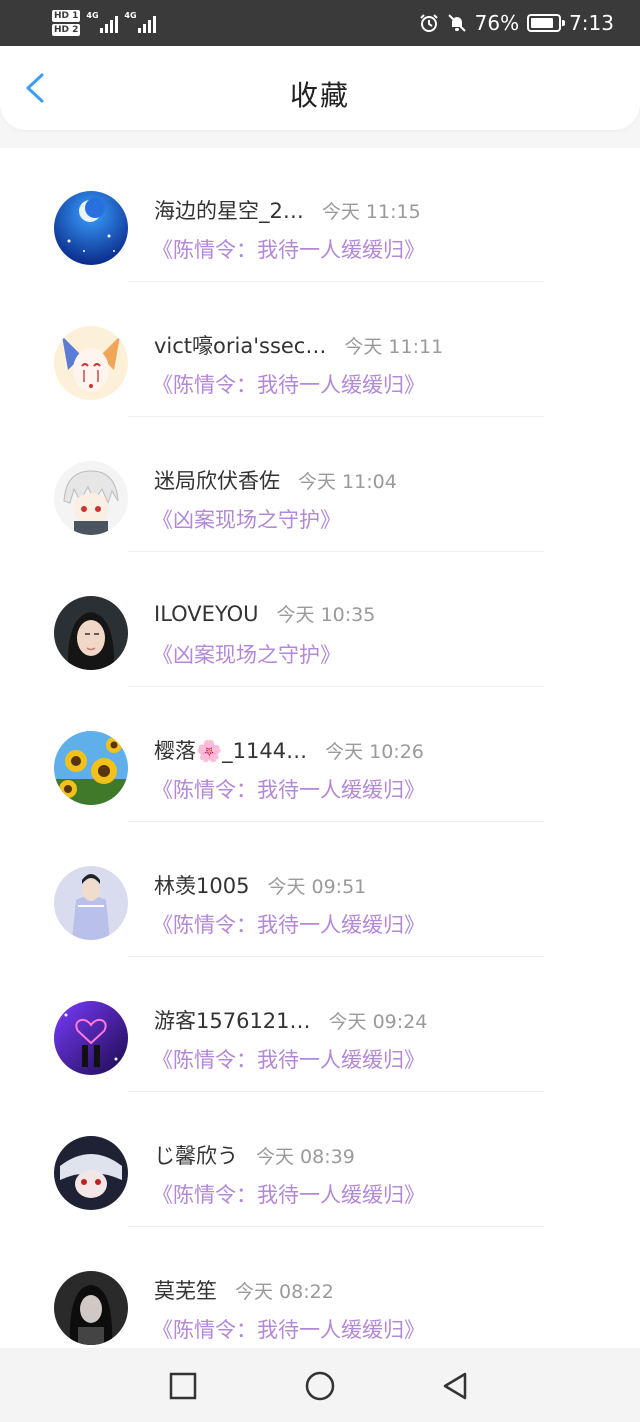  I want to click on recent-apps-button, so click(183, 1386).